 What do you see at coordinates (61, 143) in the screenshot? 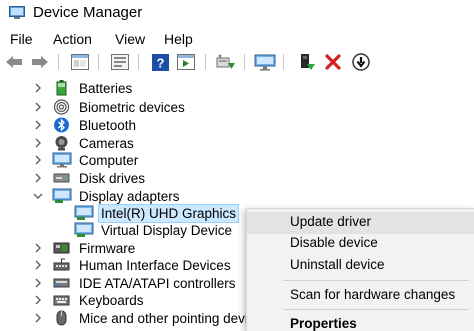
I see `camera-icon` at bounding box center [61, 143].